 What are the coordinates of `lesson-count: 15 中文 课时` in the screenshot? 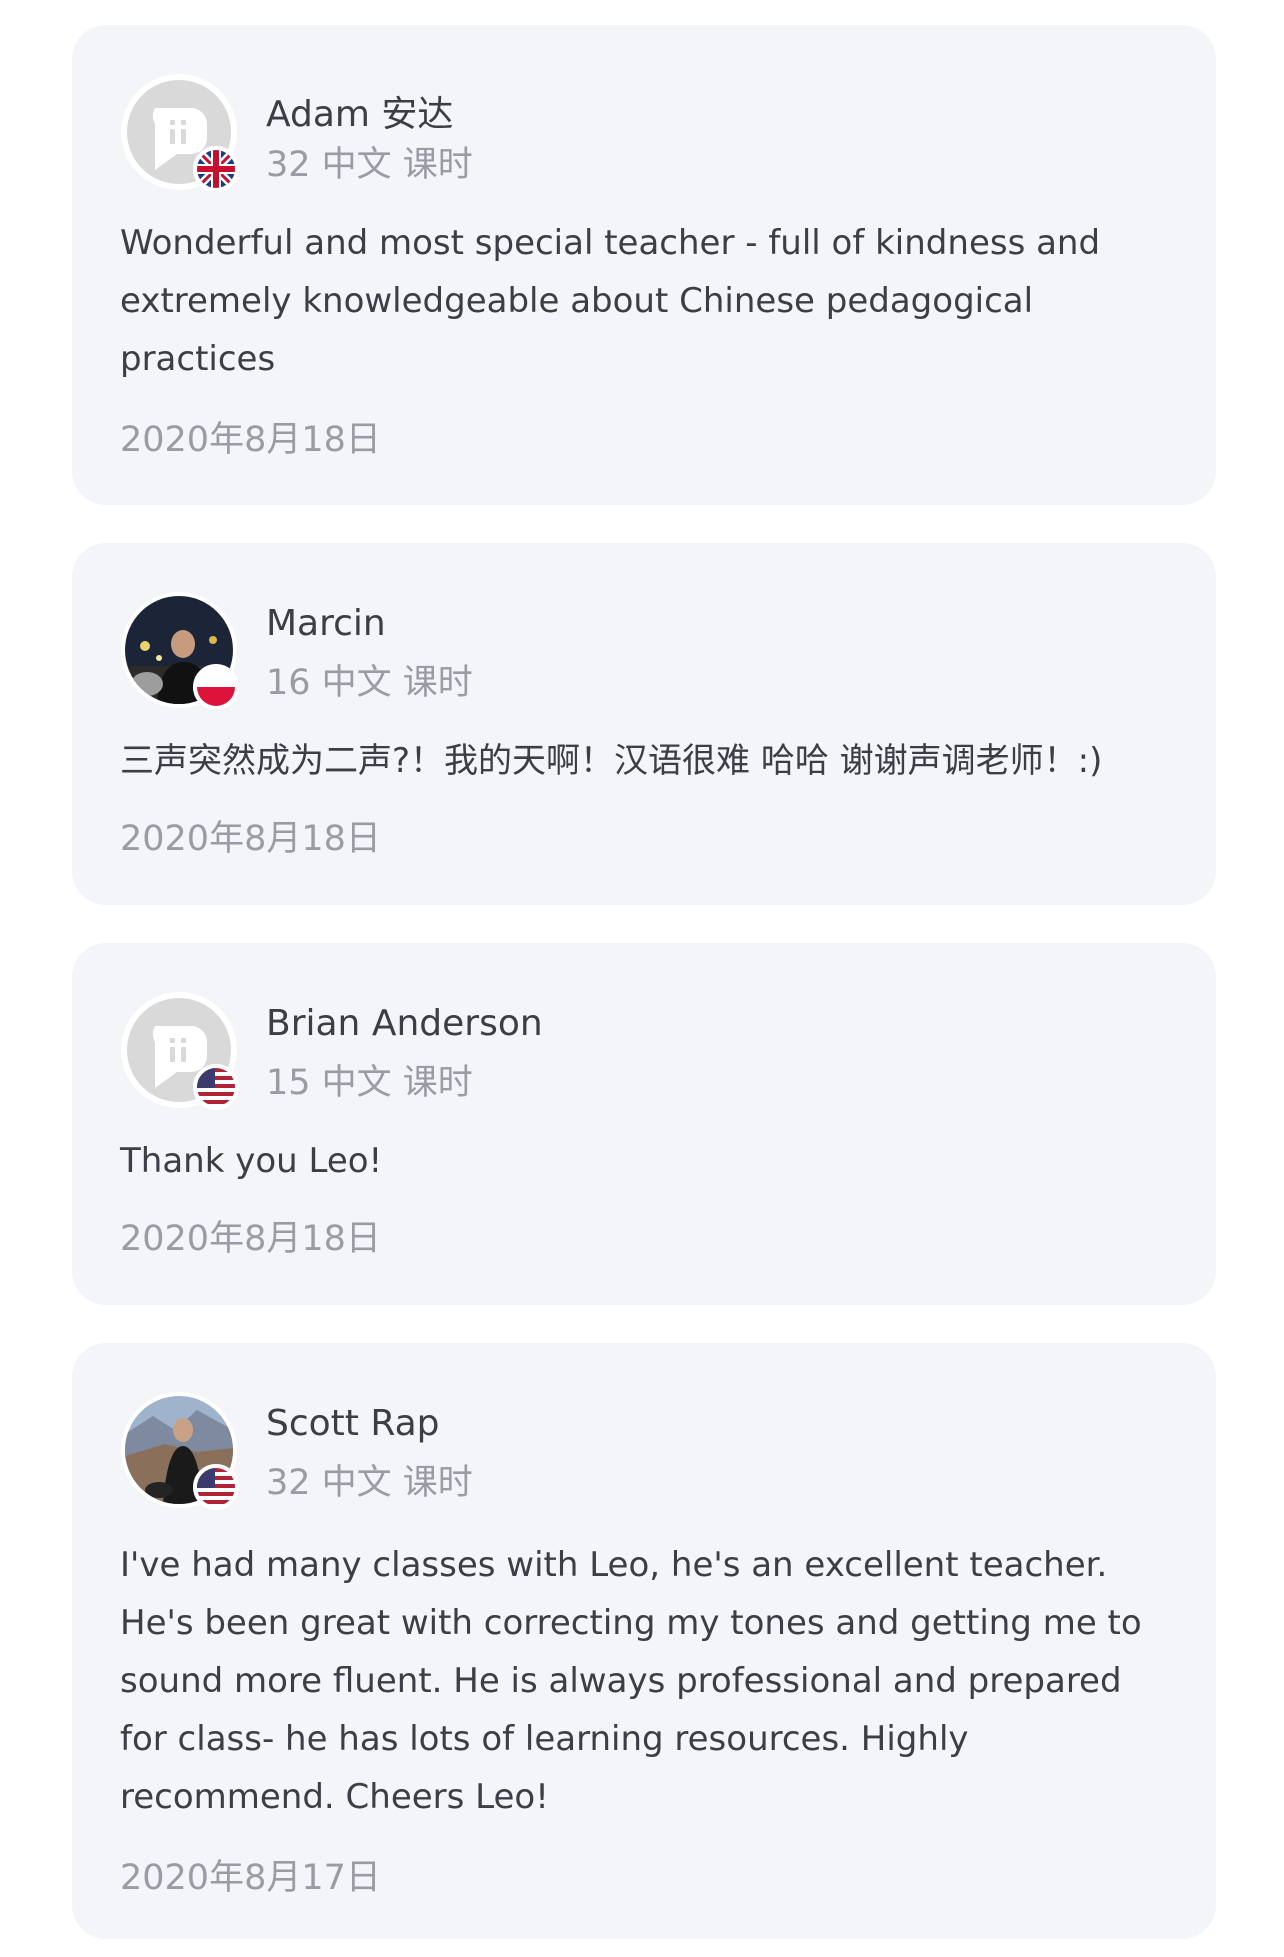 It's located at (369, 1083).